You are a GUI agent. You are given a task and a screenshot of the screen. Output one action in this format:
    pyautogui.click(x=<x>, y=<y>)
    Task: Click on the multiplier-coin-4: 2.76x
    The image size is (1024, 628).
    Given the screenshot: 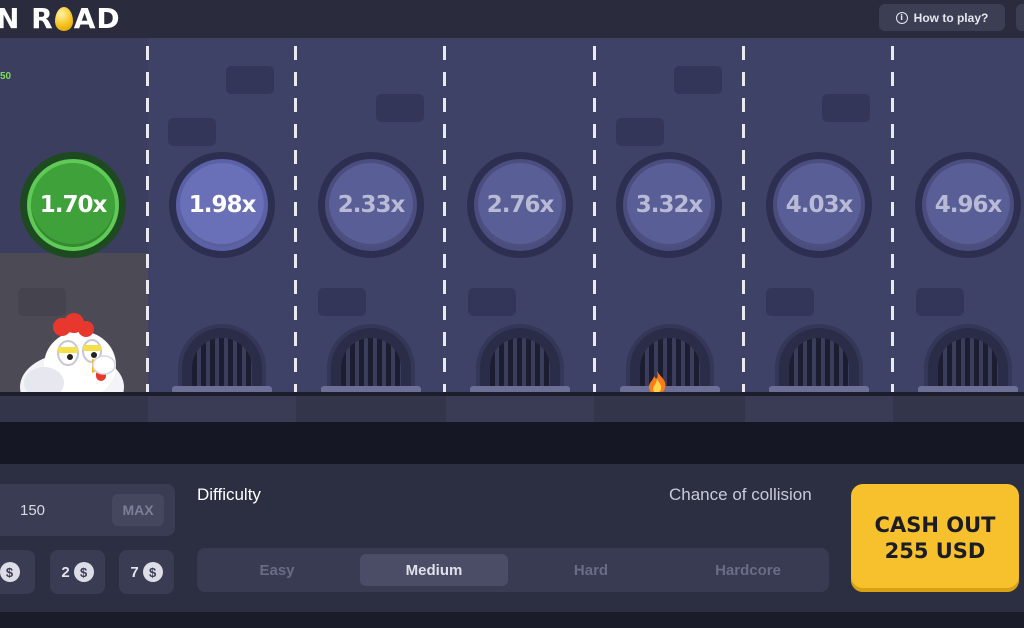 What is the action you would take?
    pyautogui.click(x=520, y=205)
    